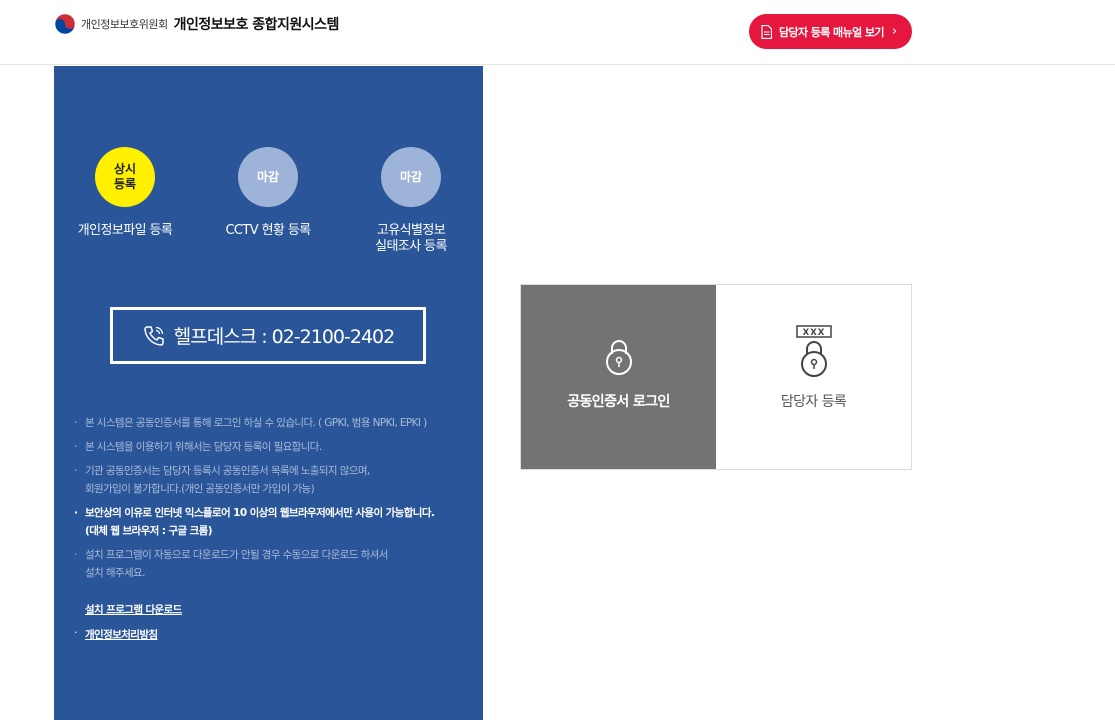  What do you see at coordinates (766, 31) in the screenshot?
I see `document-icon` at bounding box center [766, 31].